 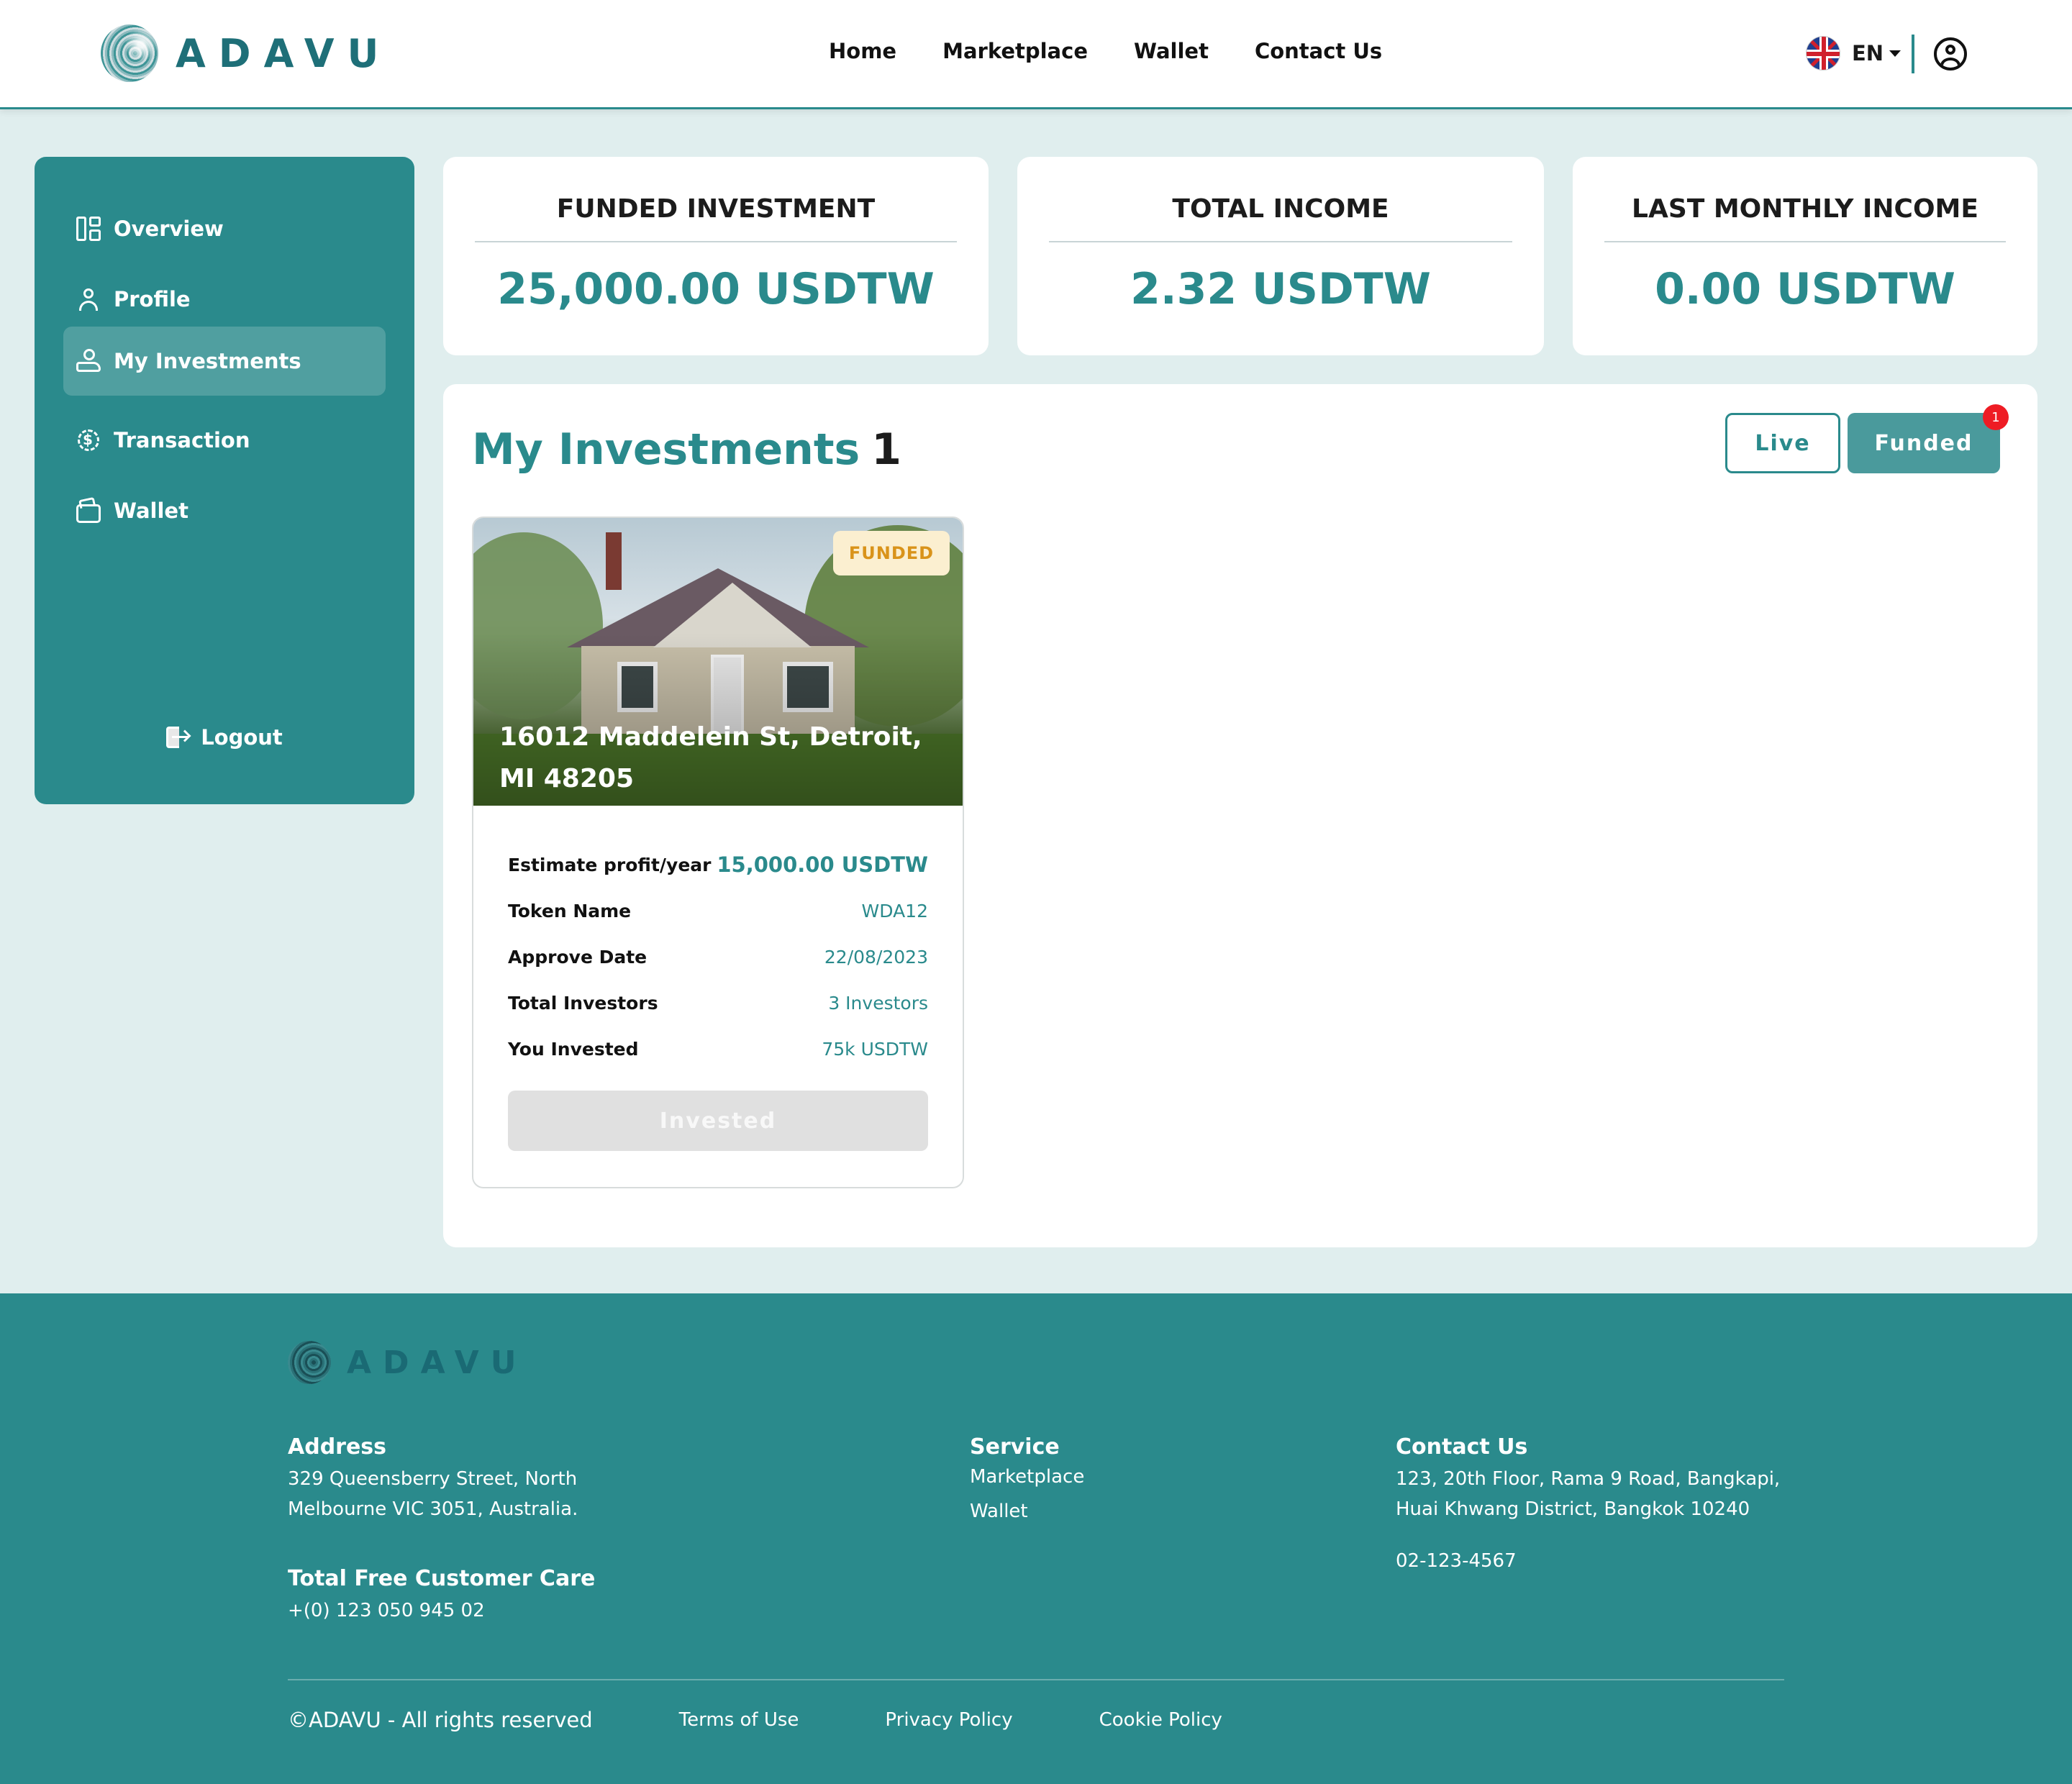 I want to click on brand-logo: ADAVU, so click(x=246, y=53).